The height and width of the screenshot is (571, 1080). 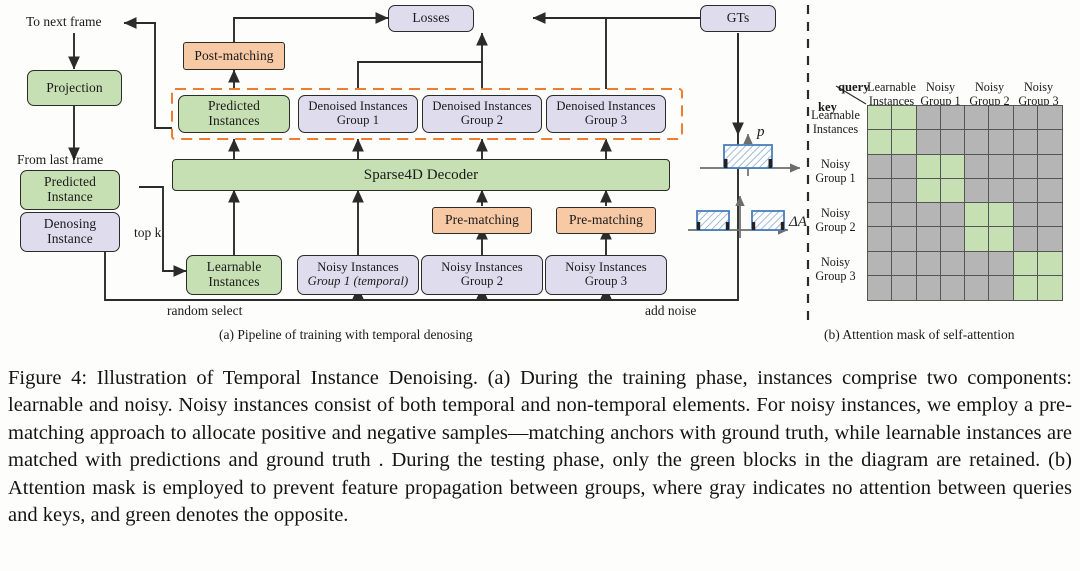 What do you see at coordinates (928, 287) in the screenshot?
I see `attention-cell-r7-c2` at bounding box center [928, 287].